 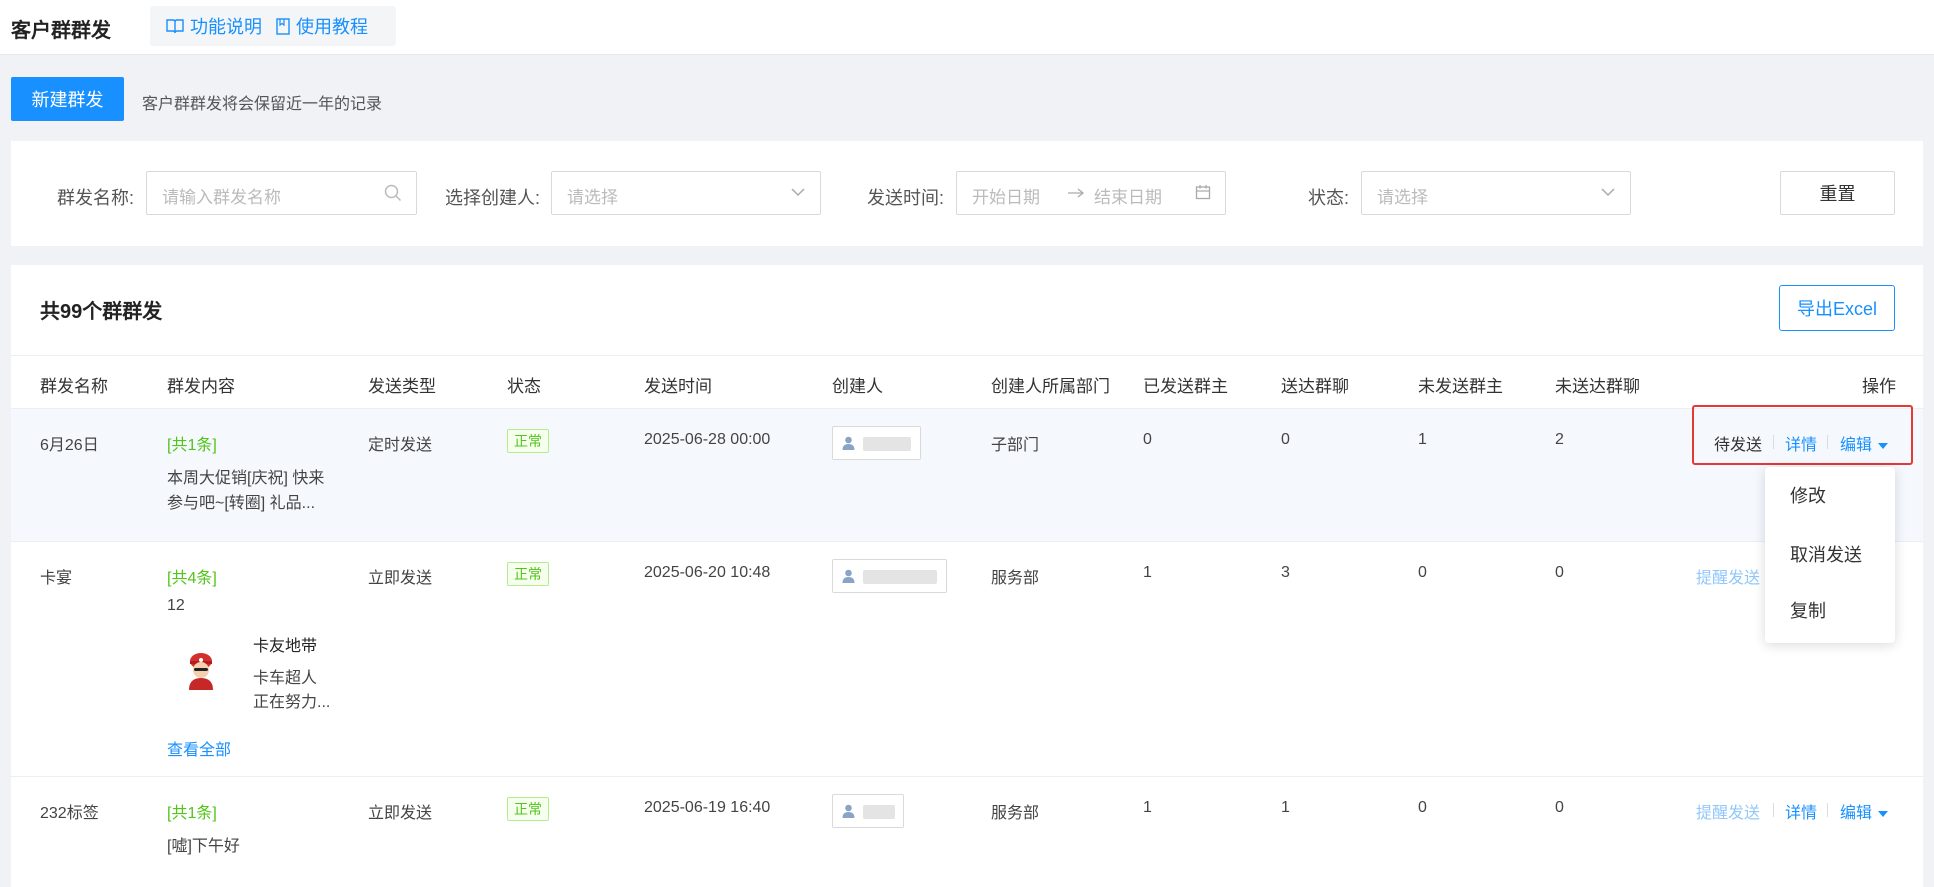 What do you see at coordinates (1559, 572) in the screenshot?
I see `row-undelivered: 0` at bounding box center [1559, 572].